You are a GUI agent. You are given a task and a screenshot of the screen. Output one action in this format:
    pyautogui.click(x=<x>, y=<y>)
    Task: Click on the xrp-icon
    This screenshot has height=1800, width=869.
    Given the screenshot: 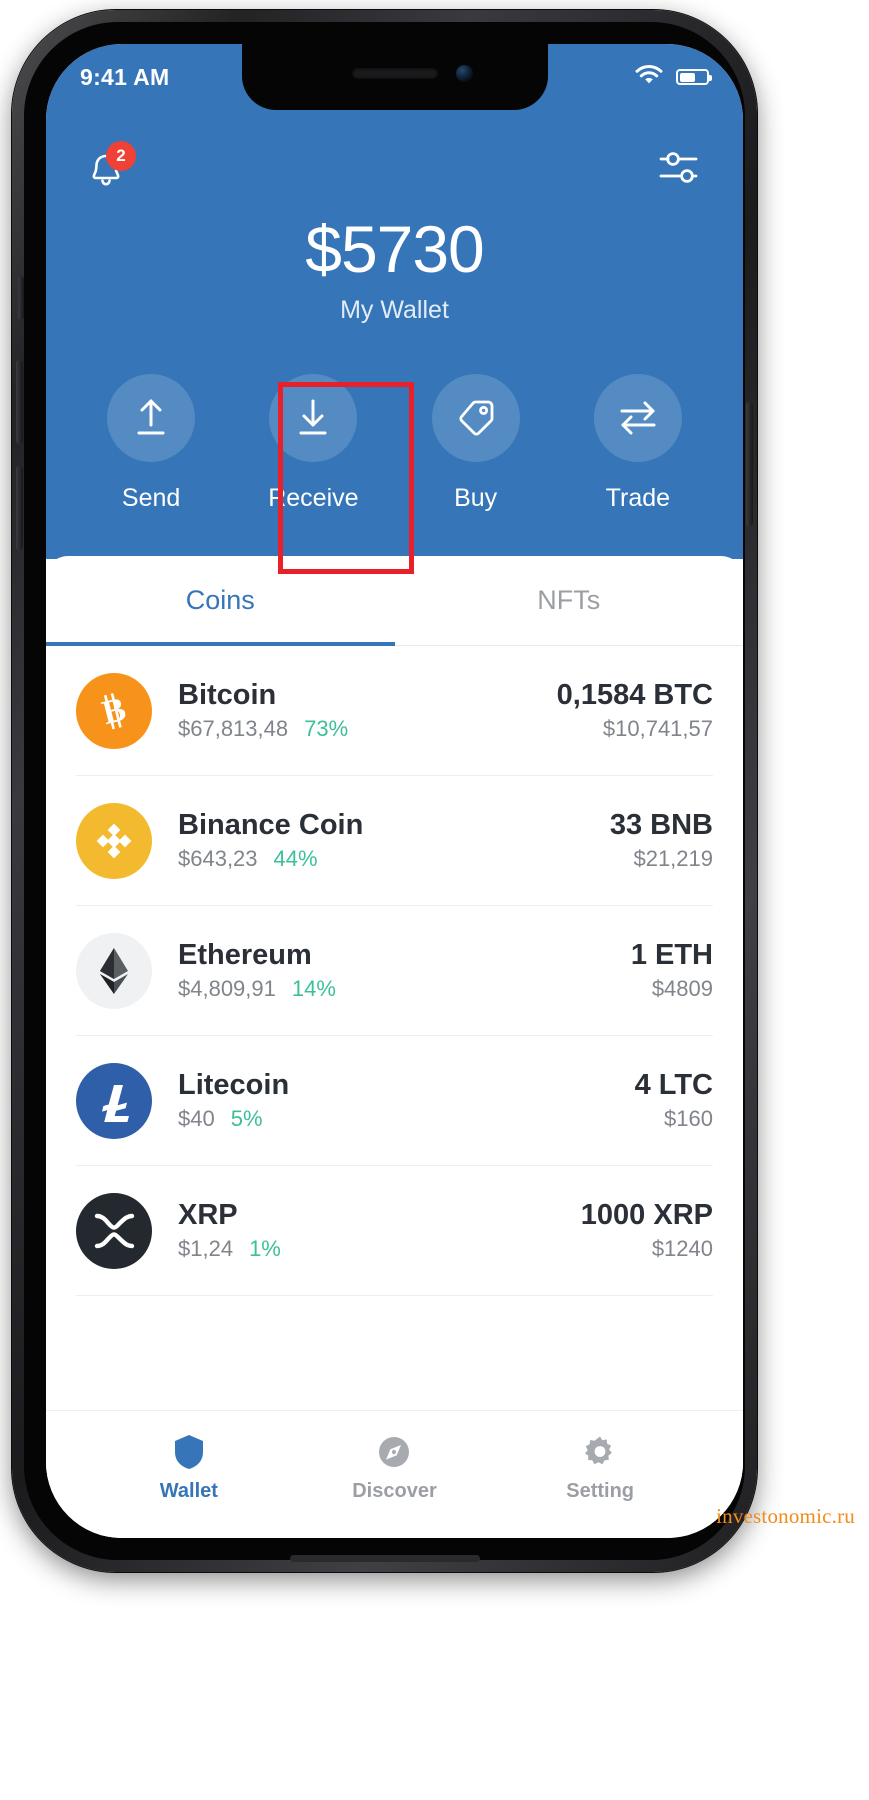 What is the action you would take?
    pyautogui.click(x=114, y=1230)
    